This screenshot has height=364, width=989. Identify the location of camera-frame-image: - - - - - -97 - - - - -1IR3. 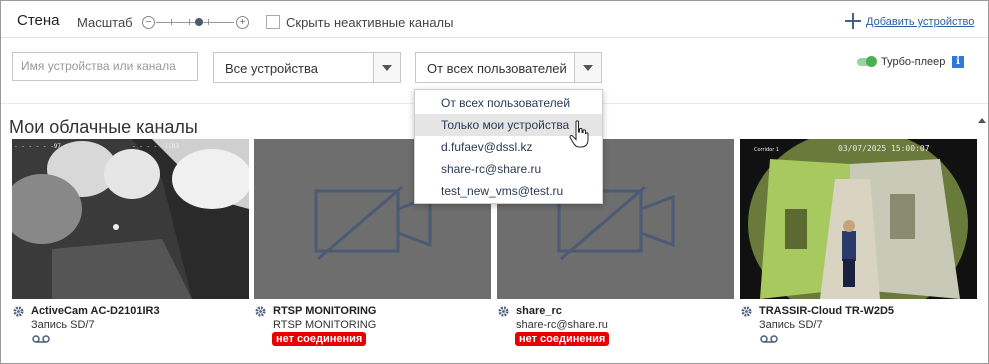
(130, 219).